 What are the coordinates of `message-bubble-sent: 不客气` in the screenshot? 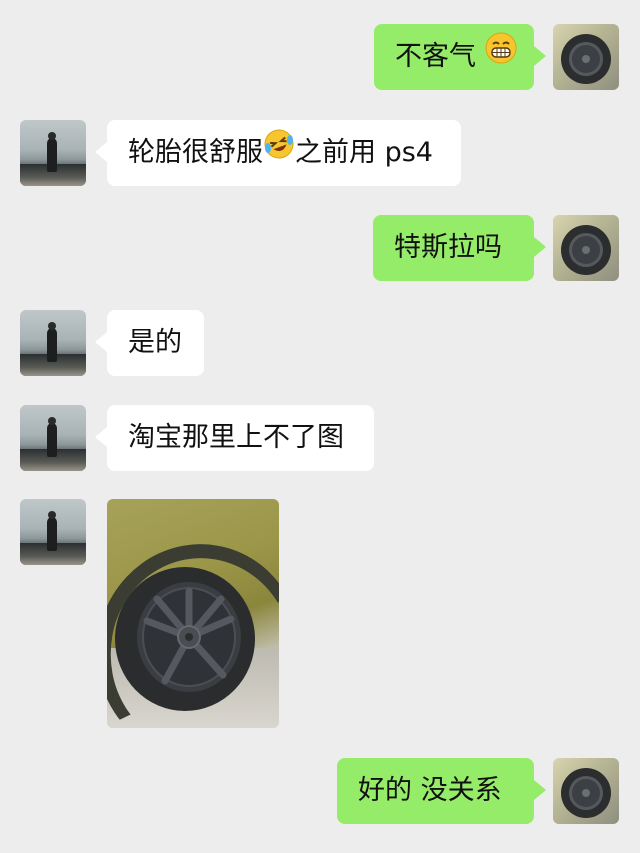 It's located at (460, 56).